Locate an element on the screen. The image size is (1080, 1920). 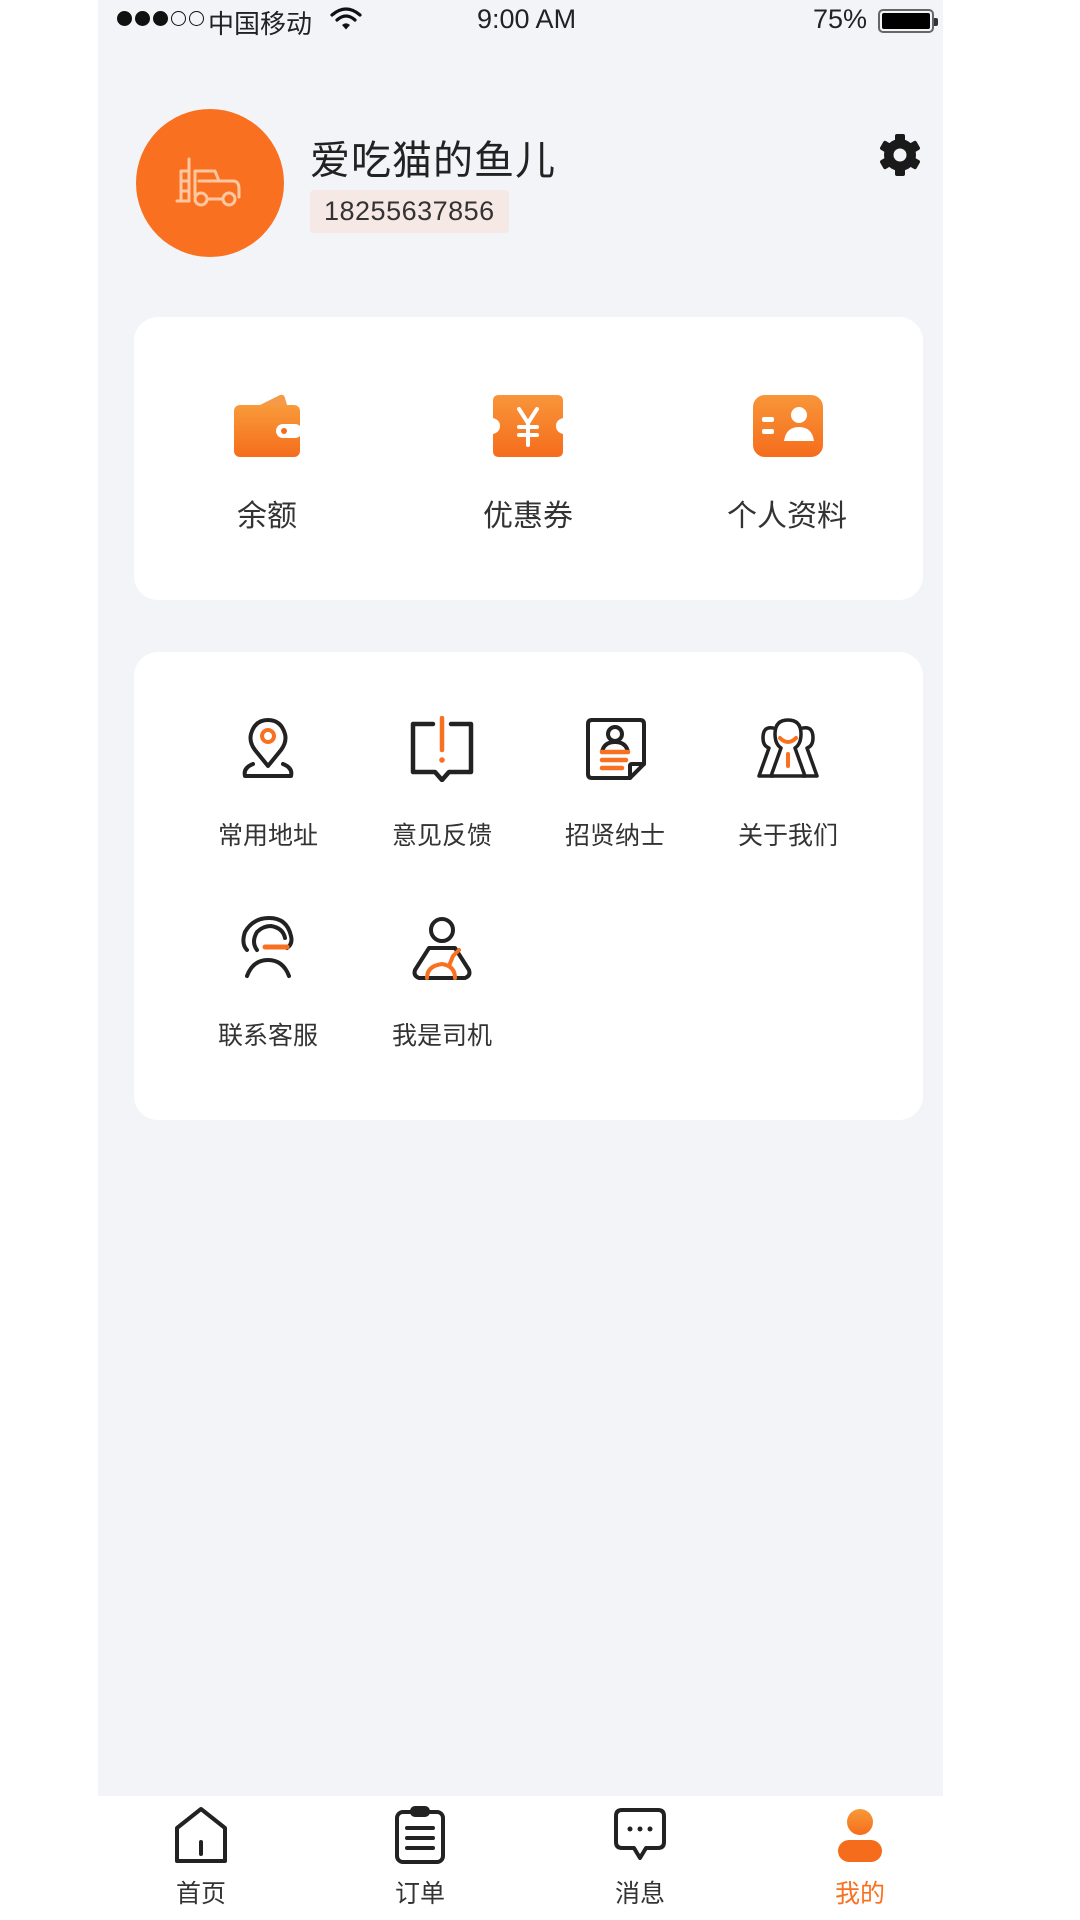
service-recruitment: 招贤纳士 is located at coordinates (615, 784).